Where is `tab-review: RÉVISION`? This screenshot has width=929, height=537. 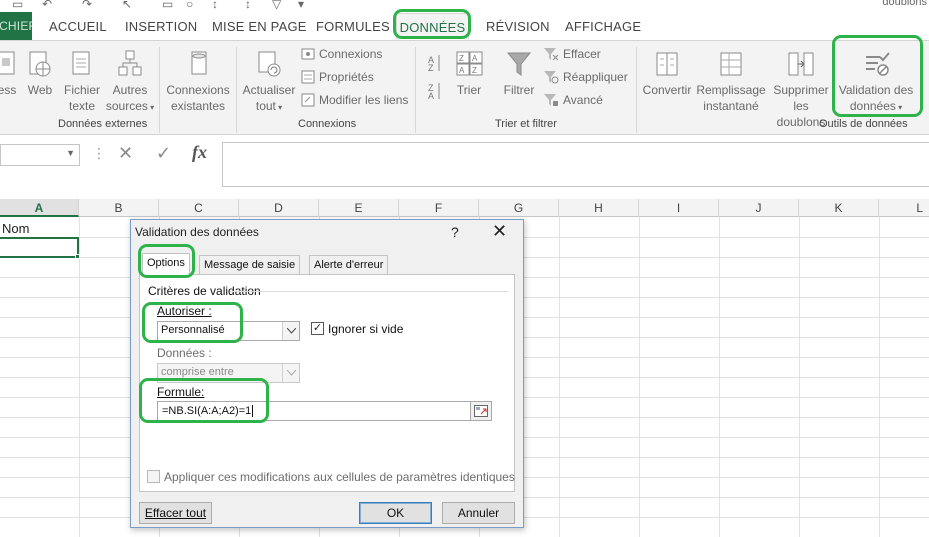
tab-review: RÉVISION is located at coordinates (518, 26).